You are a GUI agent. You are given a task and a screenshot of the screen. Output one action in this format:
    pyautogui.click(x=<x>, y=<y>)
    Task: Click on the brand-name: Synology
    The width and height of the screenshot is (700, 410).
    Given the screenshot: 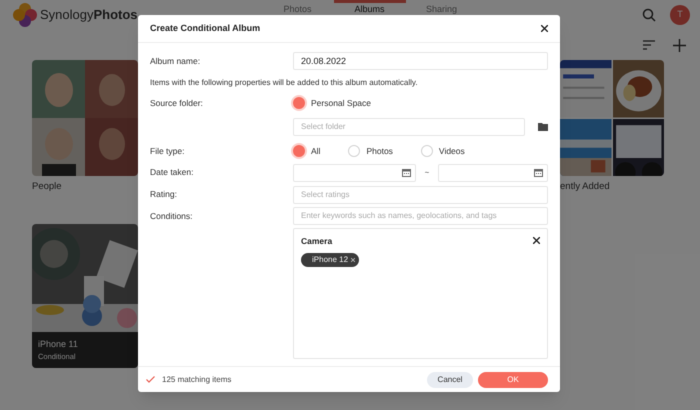 What is the action you would take?
    pyautogui.click(x=67, y=15)
    